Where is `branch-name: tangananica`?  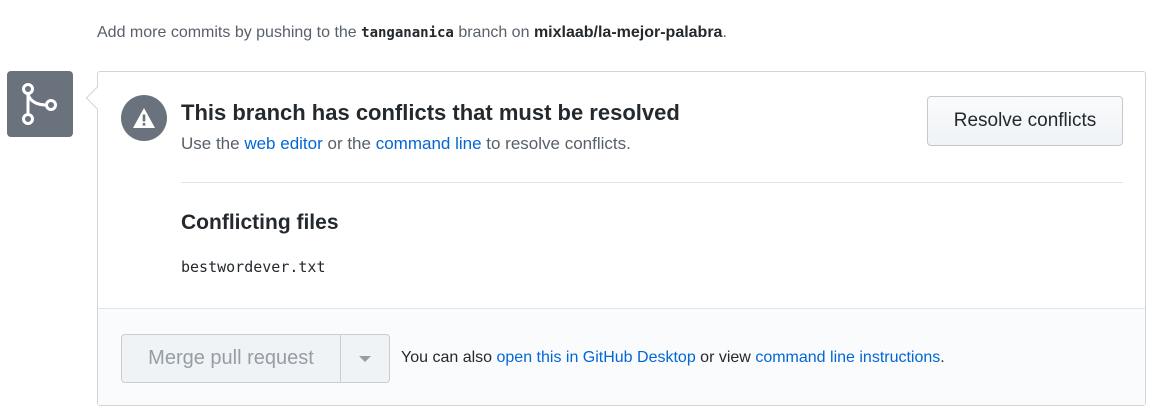 branch-name: tangananica is located at coordinates (407, 33).